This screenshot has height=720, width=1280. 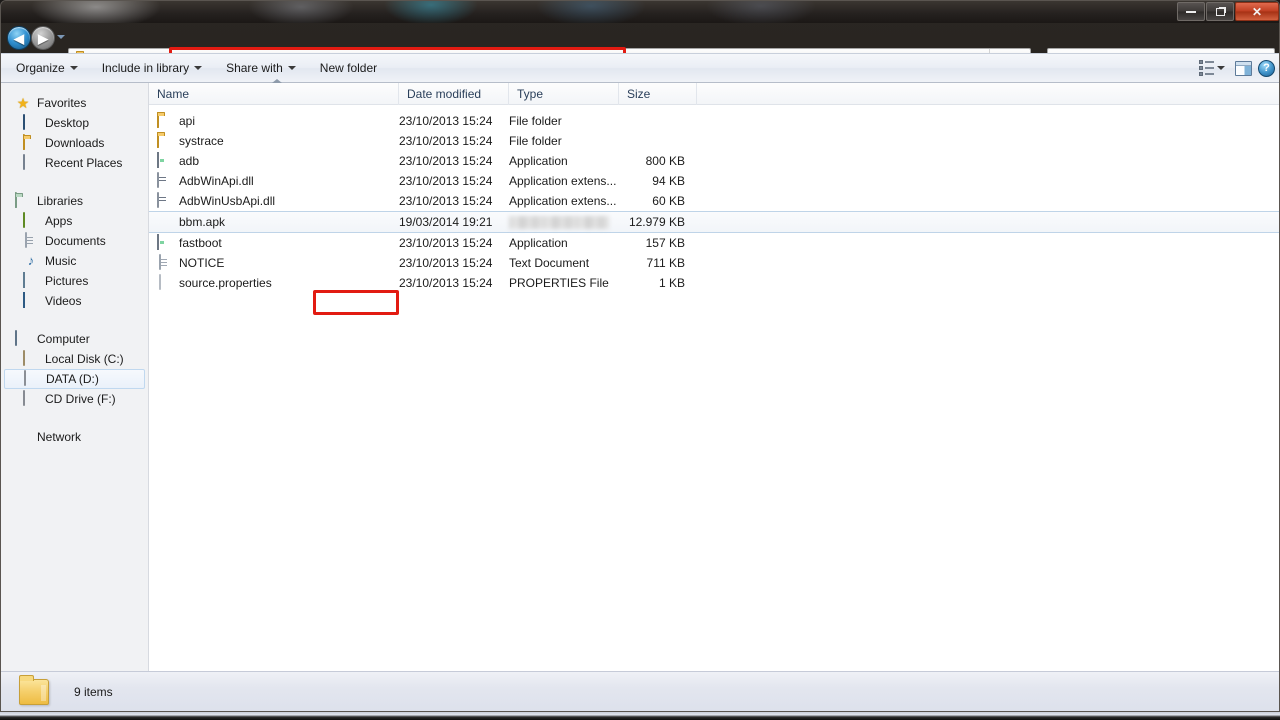 What do you see at coordinates (225, 283) in the screenshot?
I see `file-name-label: source.properties` at bounding box center [225, 283].